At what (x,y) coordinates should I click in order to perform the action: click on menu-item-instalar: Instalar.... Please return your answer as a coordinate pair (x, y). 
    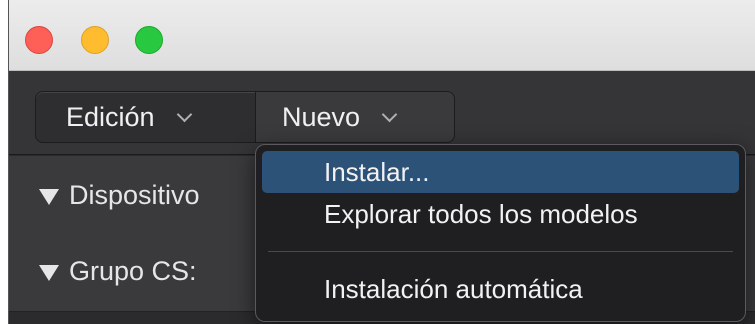
    Looking at the image, I should click on (500, 172).